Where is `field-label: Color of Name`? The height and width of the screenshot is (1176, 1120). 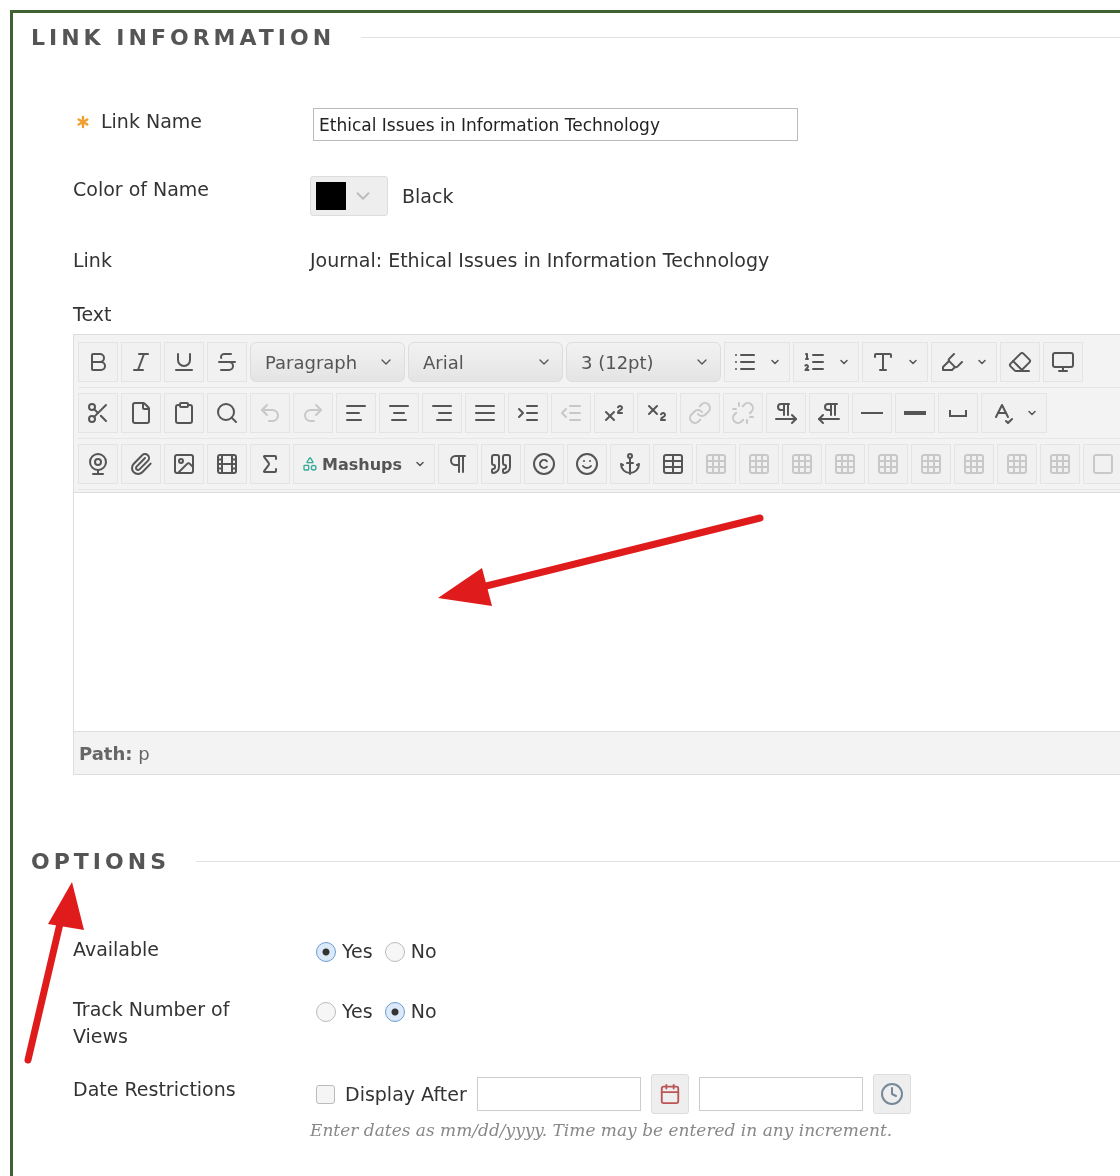
field-label: Color of Name is located at coordinates (142, 189).